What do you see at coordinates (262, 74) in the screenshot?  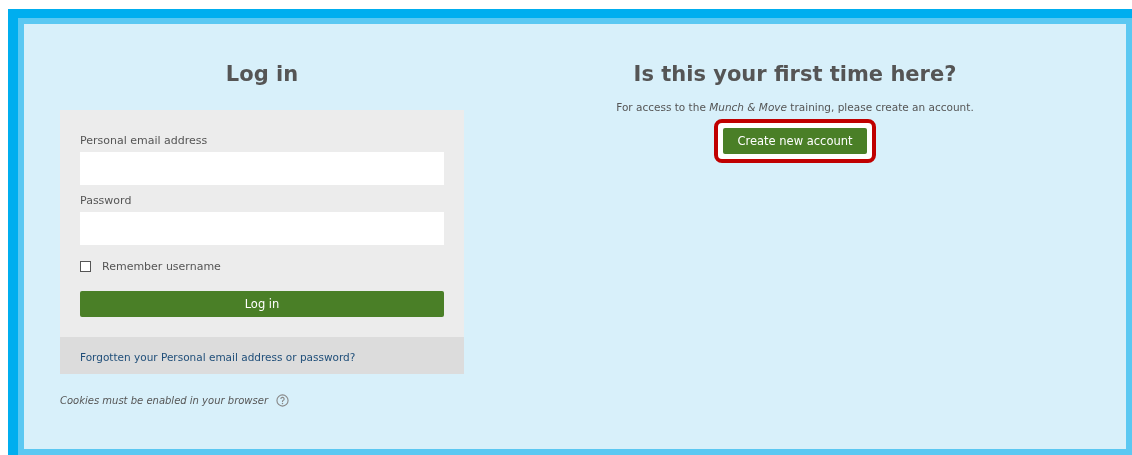 I see `login-heading: Log in` at bounding box center [262, 74].